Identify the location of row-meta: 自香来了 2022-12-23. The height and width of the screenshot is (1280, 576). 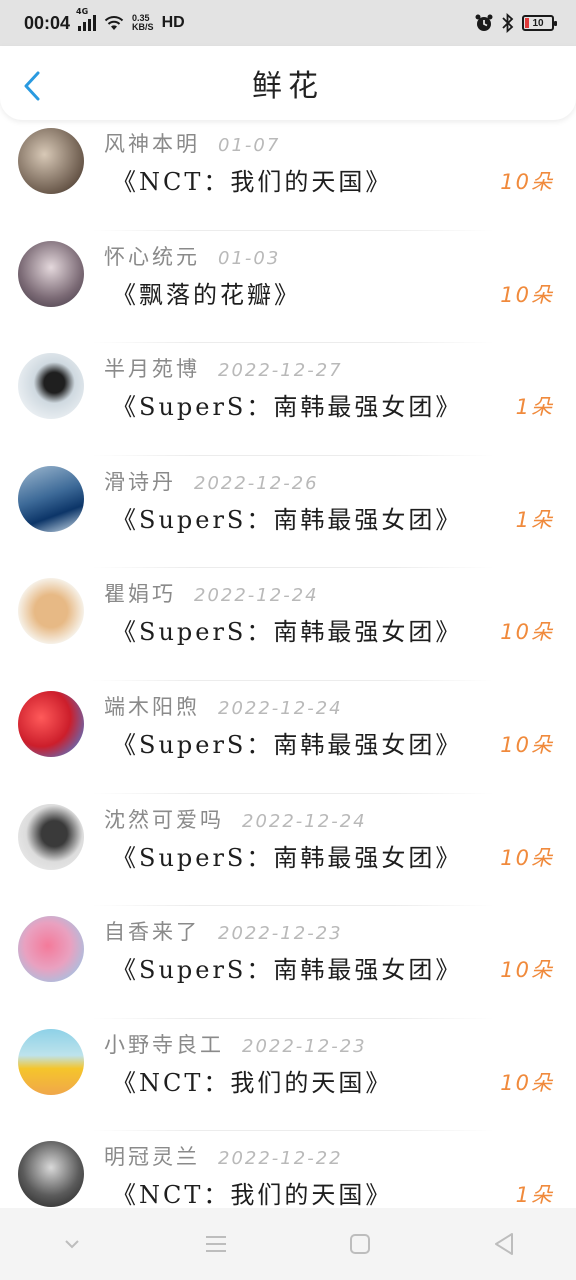
(223, 931).